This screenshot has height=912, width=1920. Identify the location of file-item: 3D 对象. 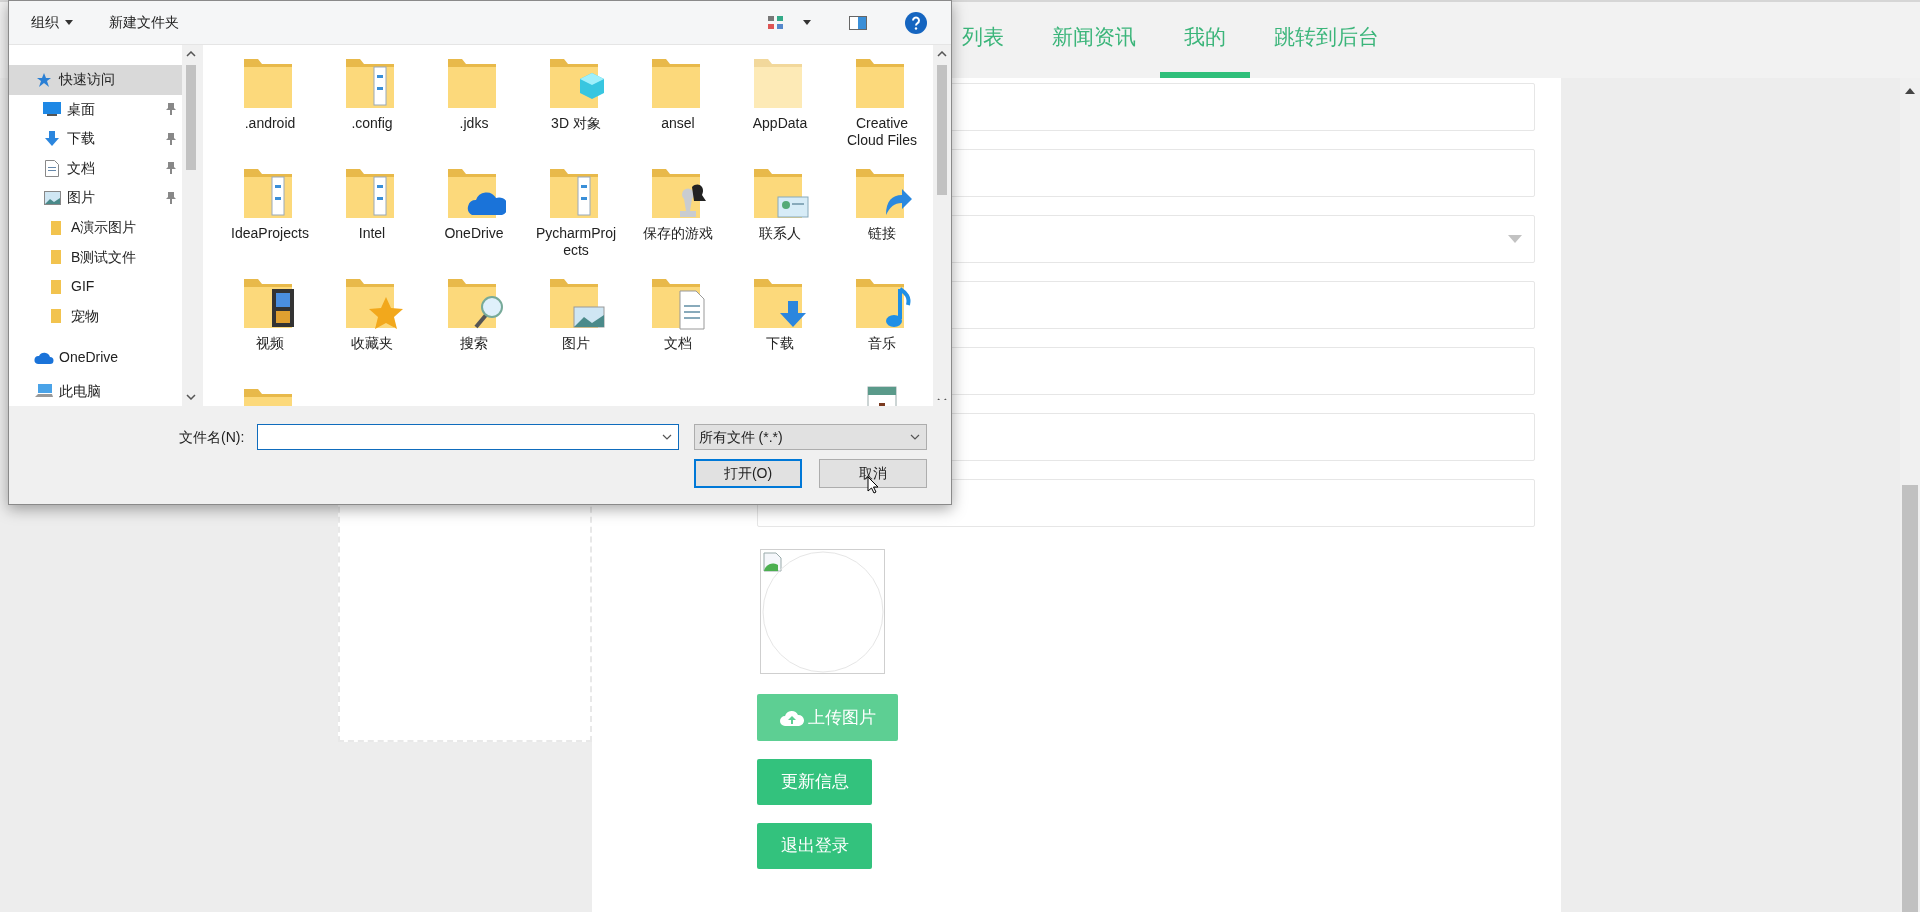
(576, 105).